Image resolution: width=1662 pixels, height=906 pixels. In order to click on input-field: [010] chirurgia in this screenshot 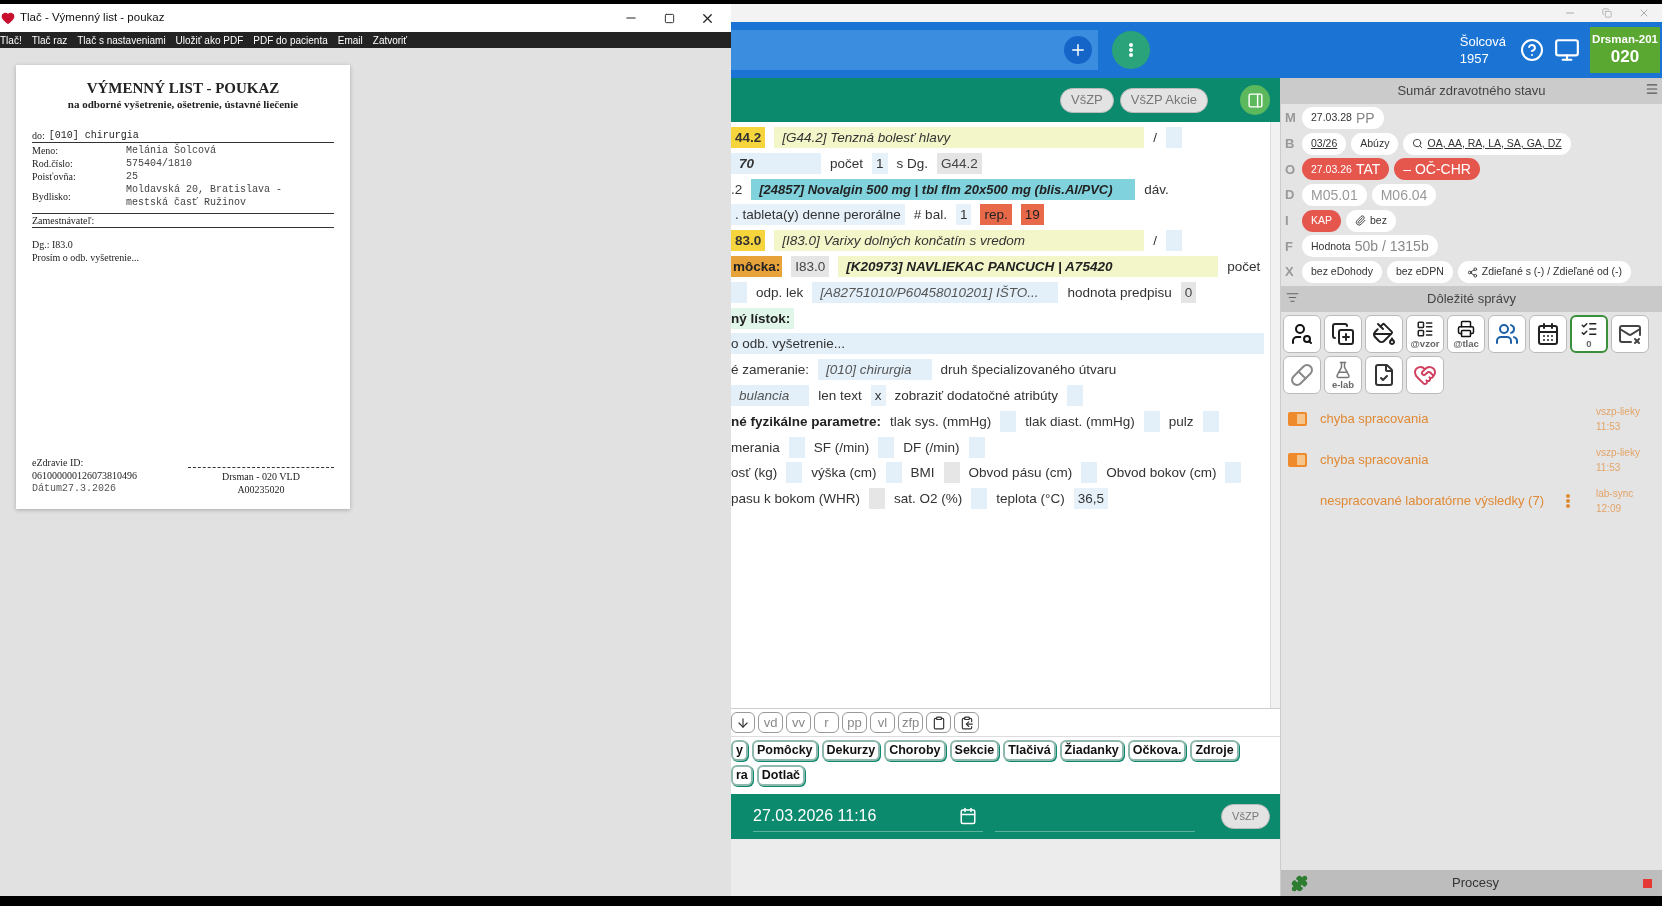, I will do `click(875, 370)`.